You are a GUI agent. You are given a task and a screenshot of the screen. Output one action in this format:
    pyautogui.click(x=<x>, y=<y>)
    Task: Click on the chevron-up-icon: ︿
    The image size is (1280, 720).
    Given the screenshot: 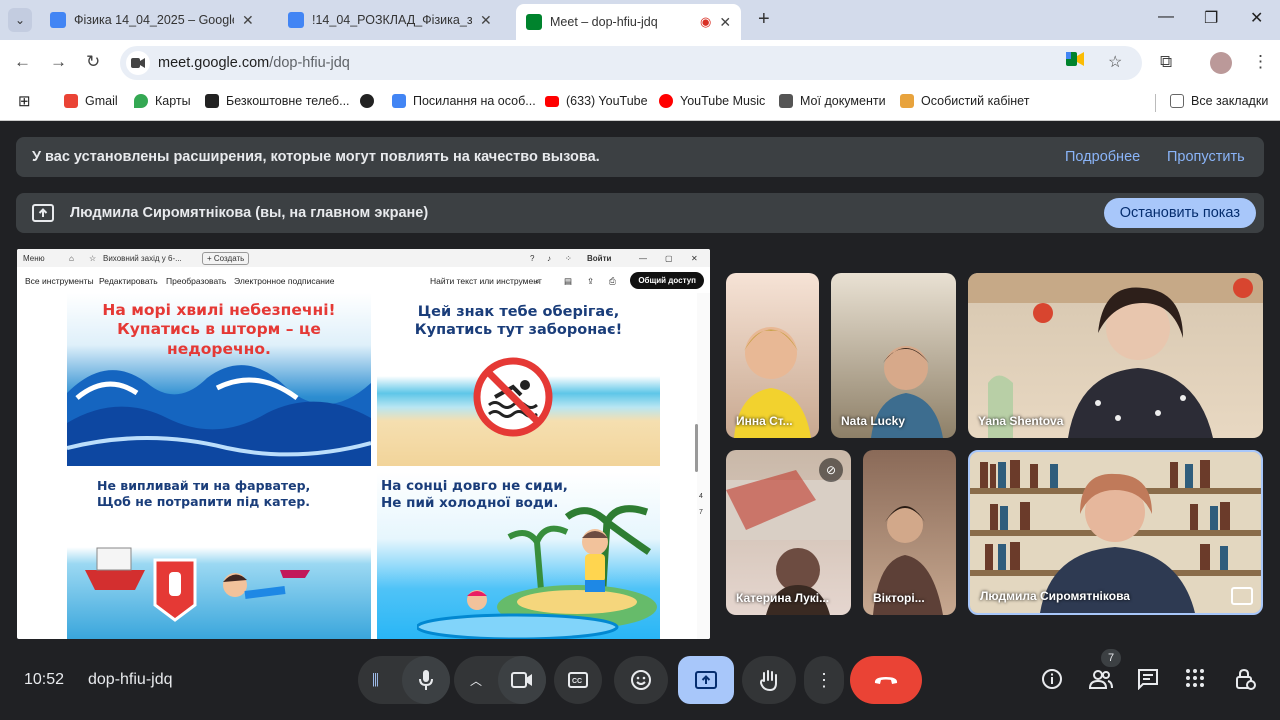 What is the action you would take?
    pyautogui.click(x=476, y=680)
    